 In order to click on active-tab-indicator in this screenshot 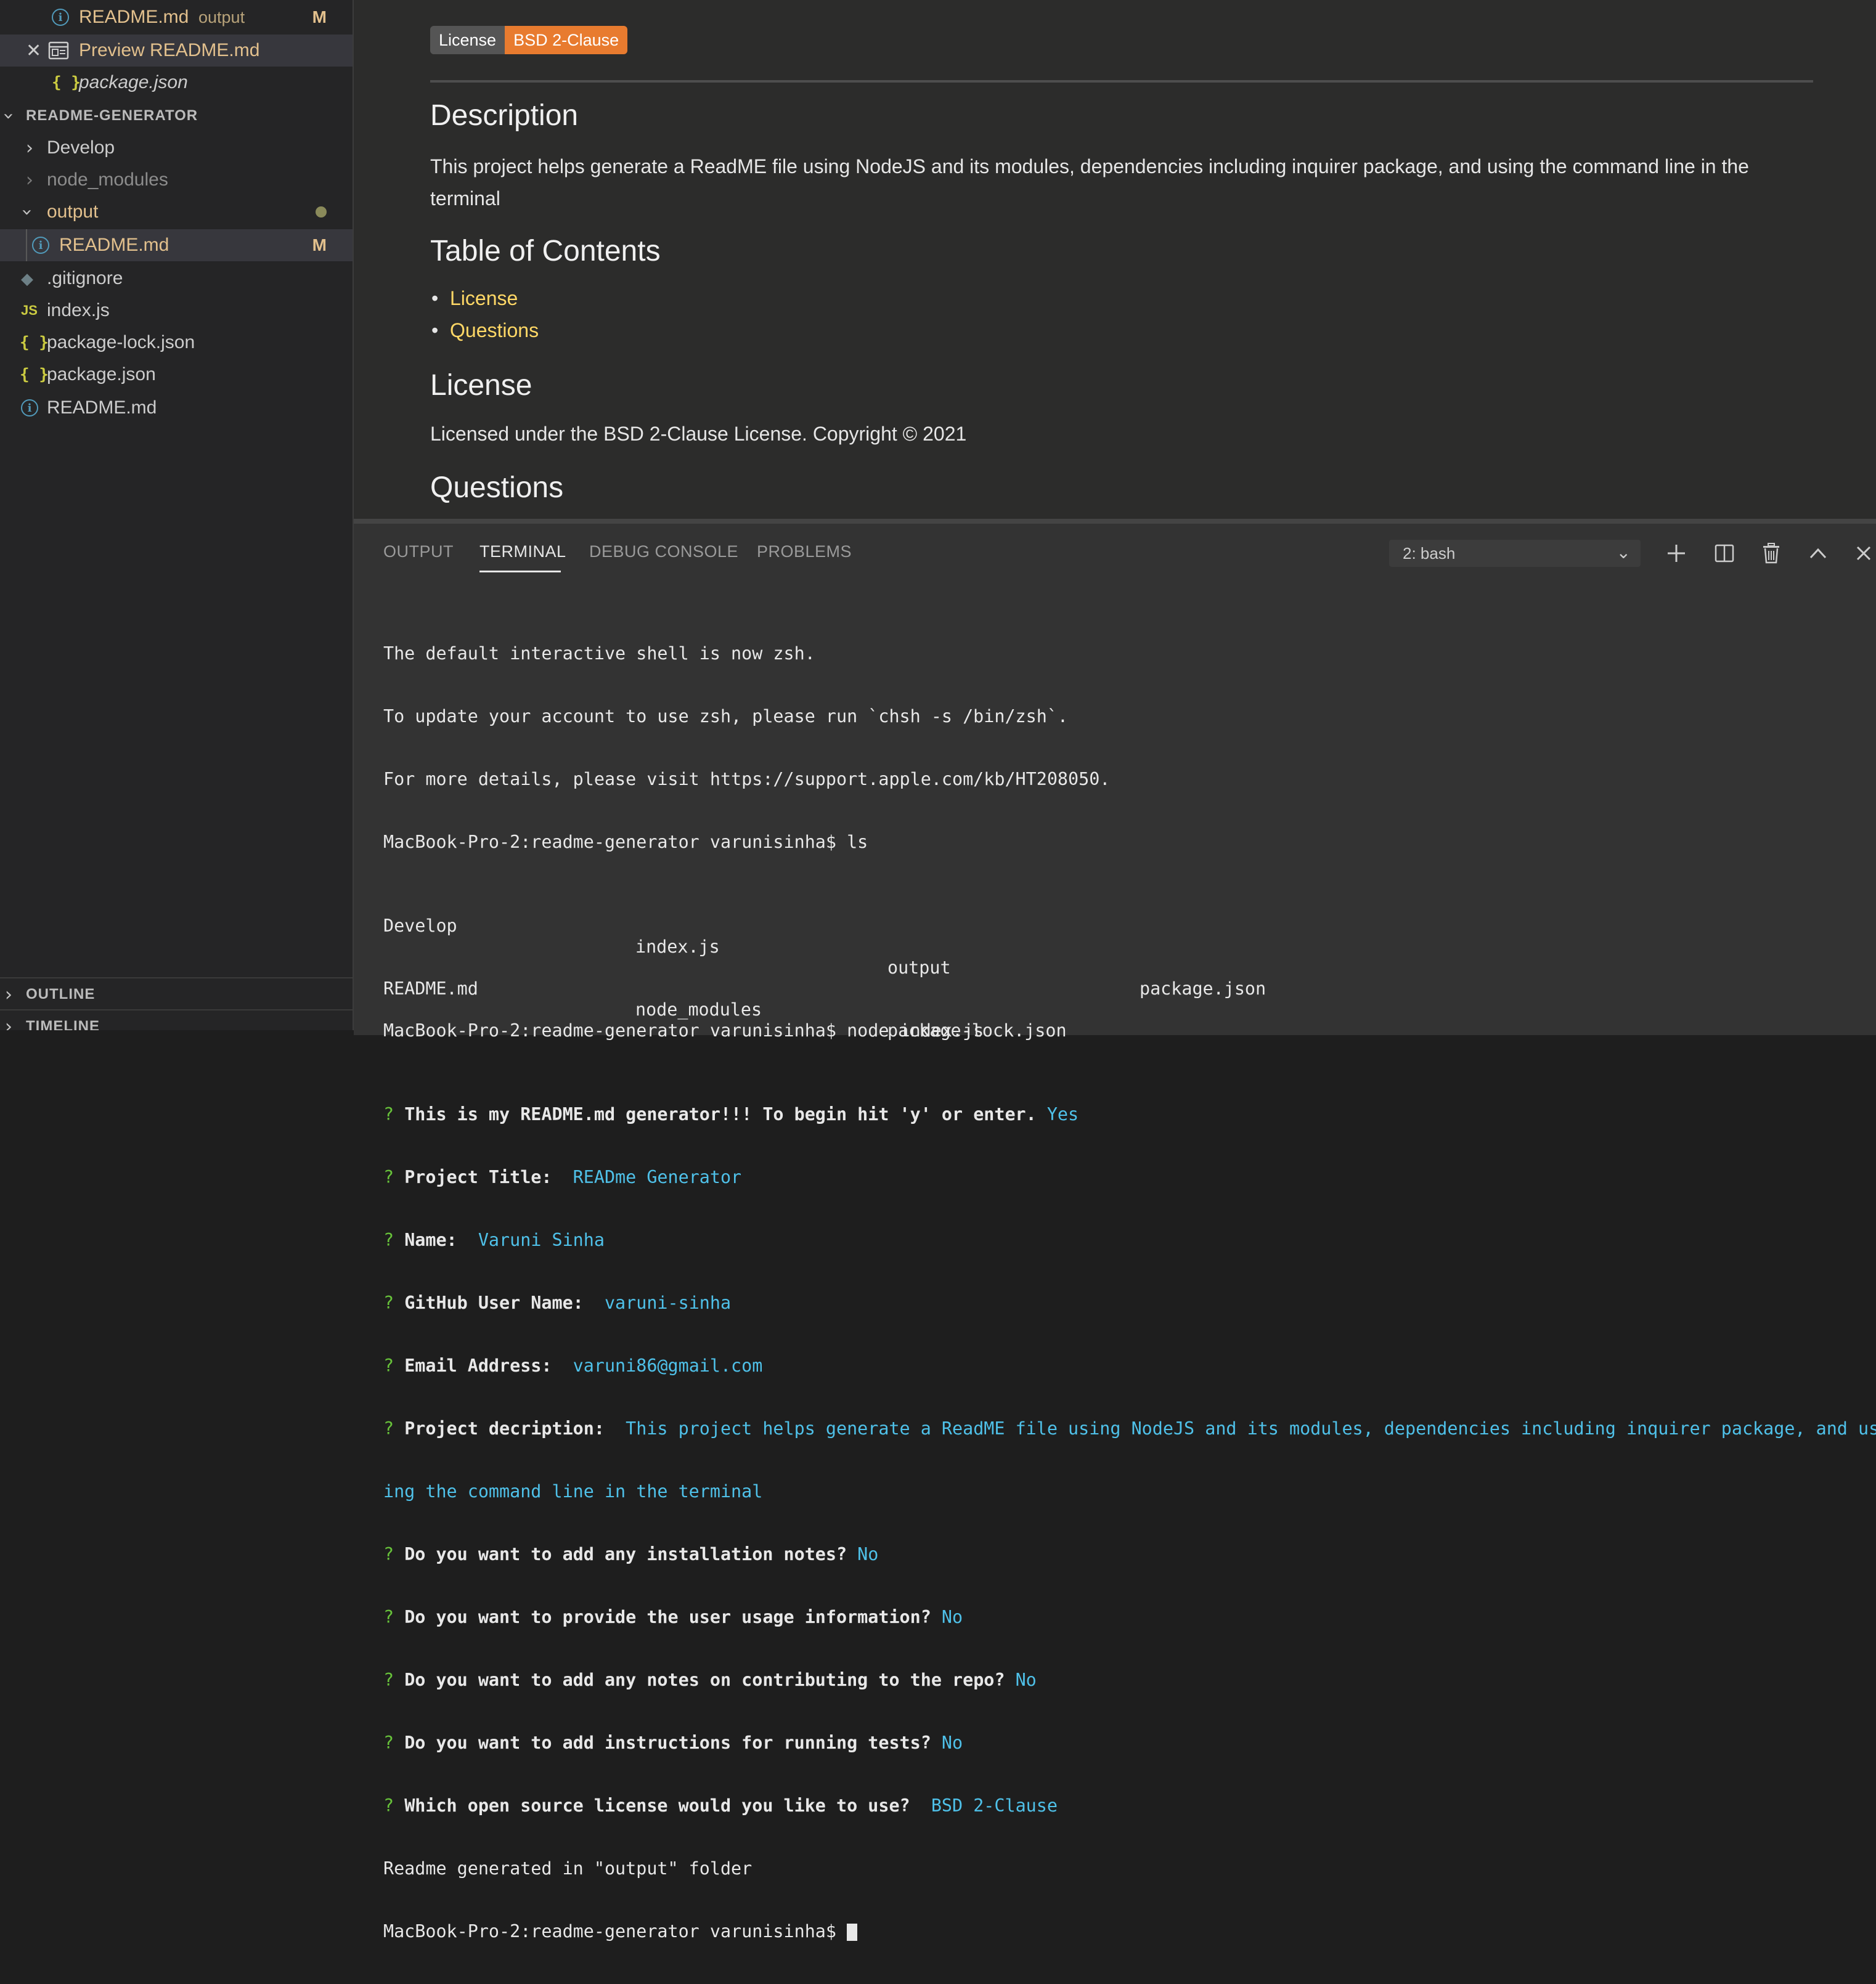, I will do `click(520, 571)`.